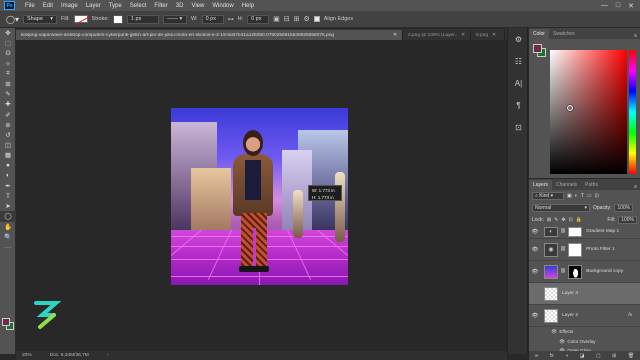  I want to click on properties-icon: ⚙, so click(518, 39).